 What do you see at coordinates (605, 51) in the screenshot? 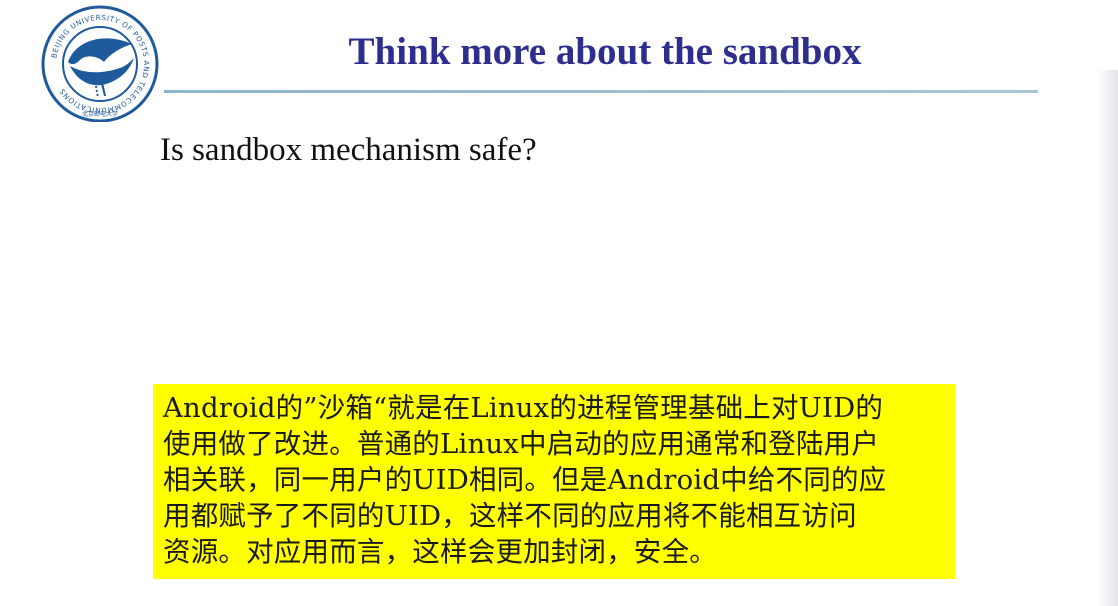
I see `slide-title: Think more about the sandbox` at bounding box center [605, 51].